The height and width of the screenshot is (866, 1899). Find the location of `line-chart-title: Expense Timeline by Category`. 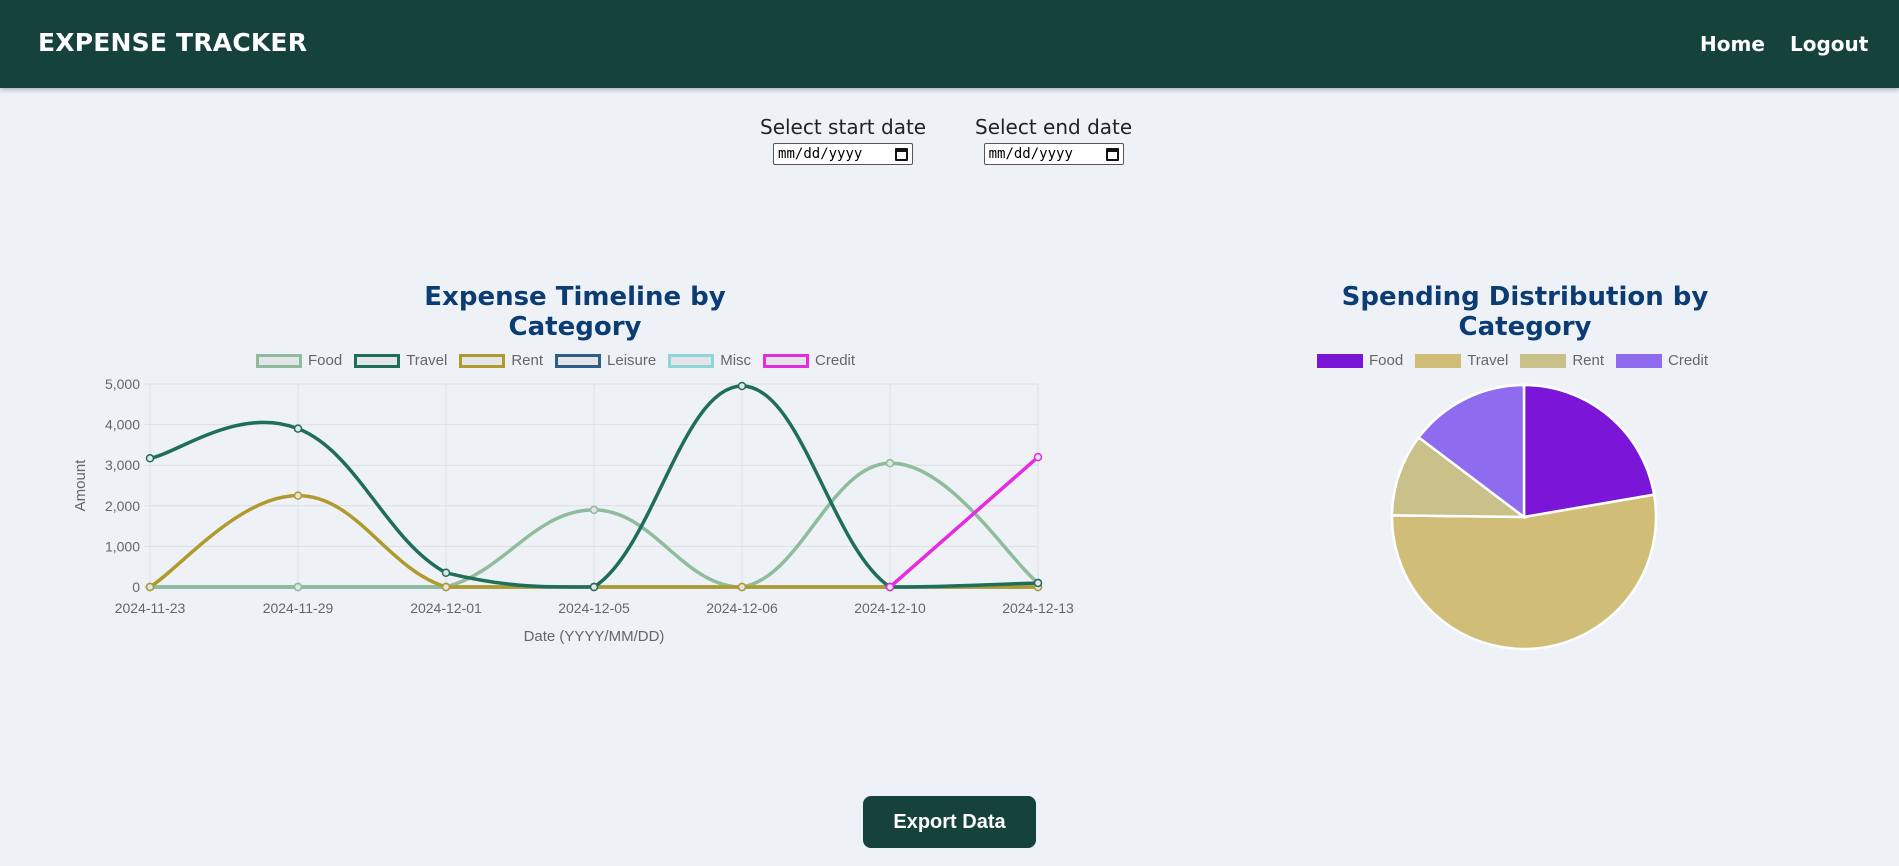

line-chart-title: Expense Timeline by Category is located at coordinates (575, 312).